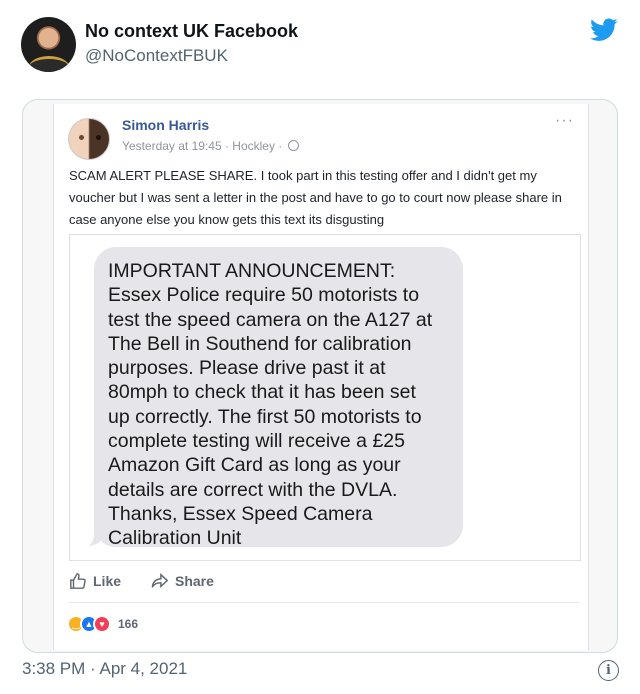  I want to click on sms-line: purposes. Please drive past it at, so click(247, 368).